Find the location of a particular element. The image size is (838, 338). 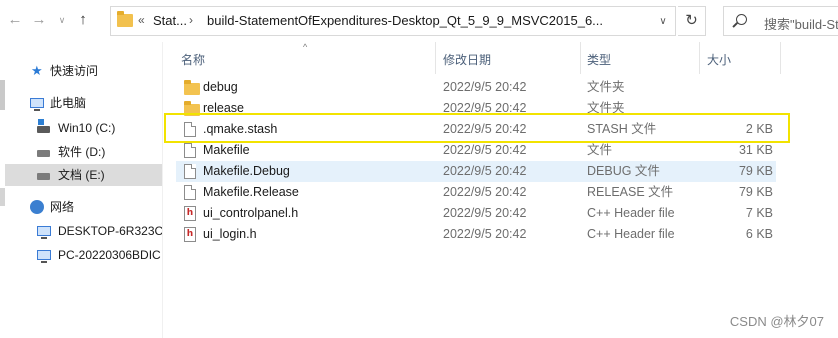

sidebar-item-label: 快速访问 is located at coordinates (74, 71).